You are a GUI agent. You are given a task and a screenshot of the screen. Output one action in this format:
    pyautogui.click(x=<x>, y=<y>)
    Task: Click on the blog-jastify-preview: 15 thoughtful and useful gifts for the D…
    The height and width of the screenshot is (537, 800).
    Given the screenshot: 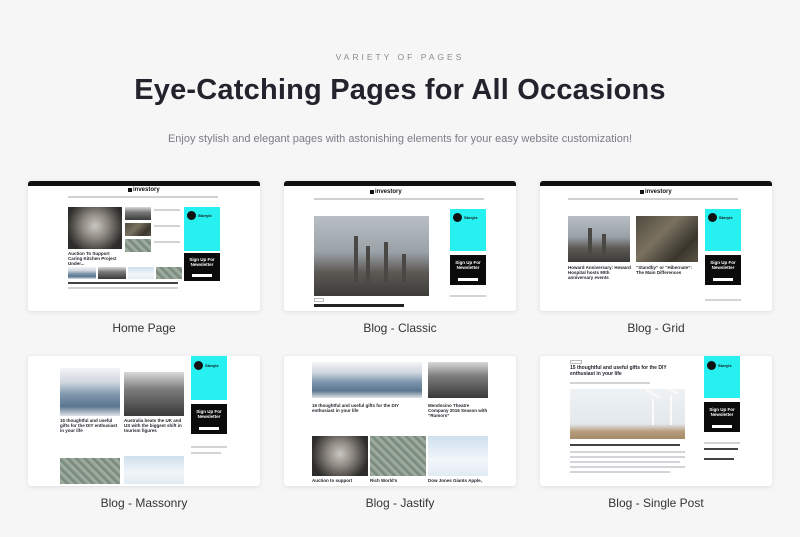 What is the action you would take?
    pyautogui.click(x=400, y=421)
    